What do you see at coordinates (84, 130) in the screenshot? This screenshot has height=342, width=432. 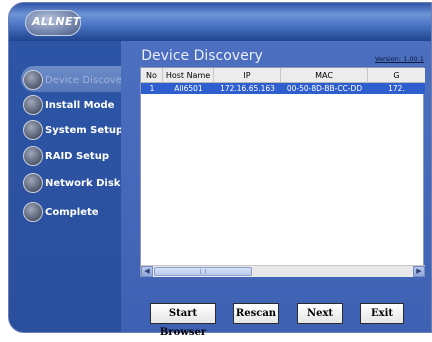 I see `sidebar-item-label: System Setup` at bounding box center [84, 130].